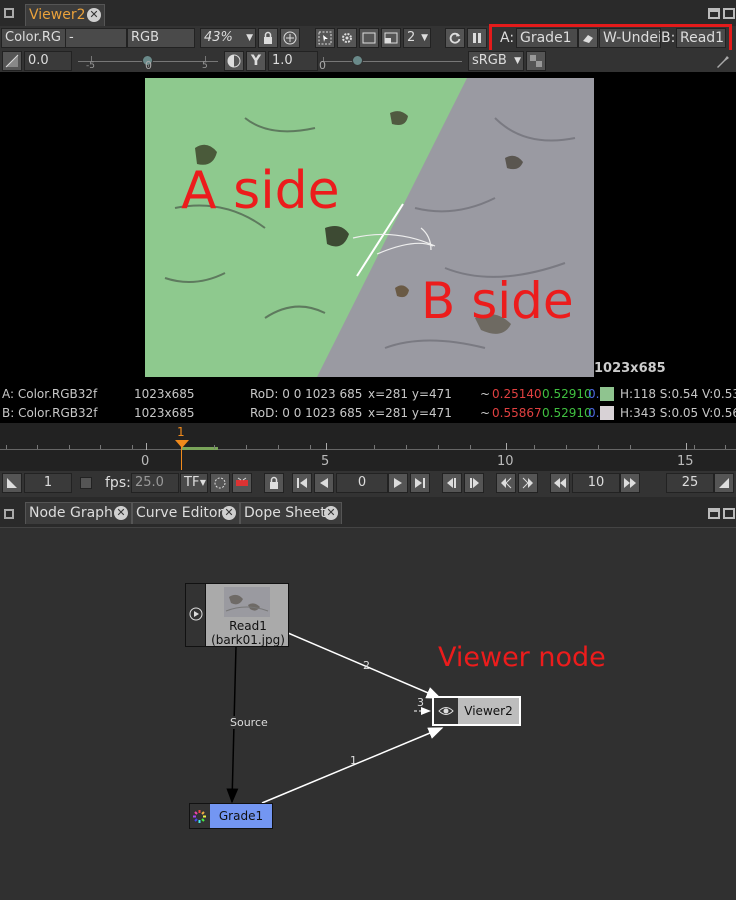 Image resolution: width=736 pixels, height=900 pixels. Describe the element at coordinates (194, 483) in the screenshot. I see `time-format-select: TF ▼` at that location.